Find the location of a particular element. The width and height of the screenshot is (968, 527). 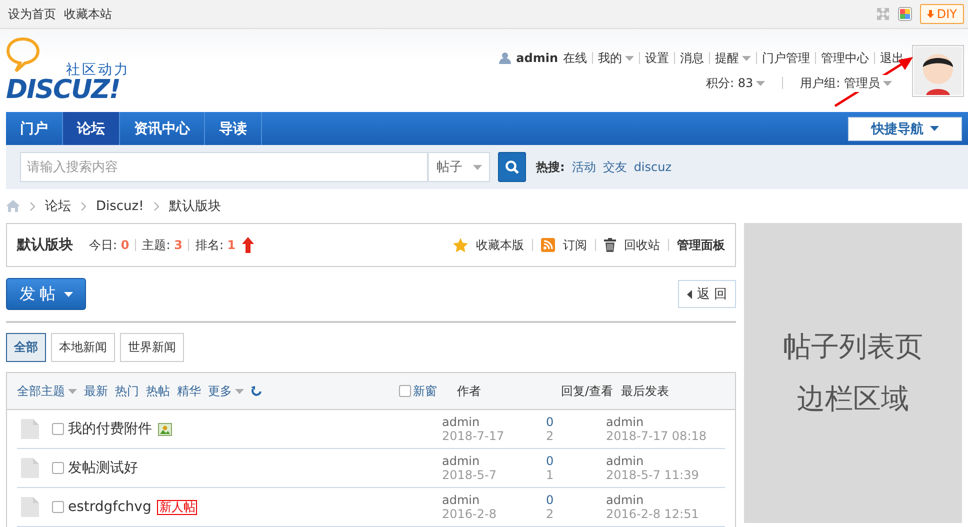

nav-tab: 论坛 is located at coordinates (91, 128).